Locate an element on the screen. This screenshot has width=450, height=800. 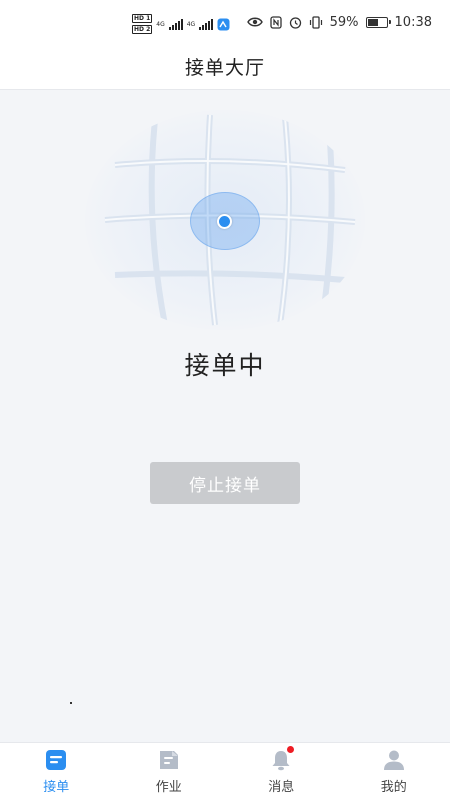
nav-label: 消息 is located at coordinates (281, 787).